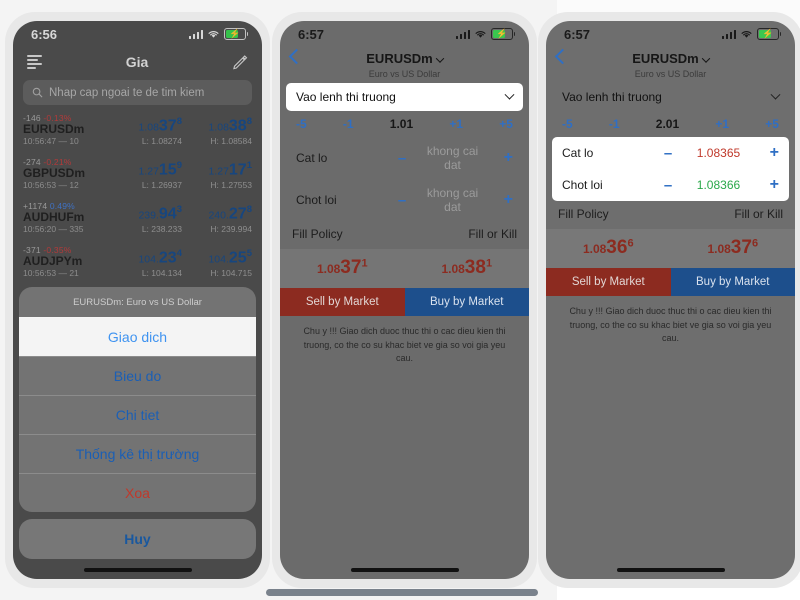  What do you see at coordinates (186, 175) in the screenshot?
I see `quote-prices: 1.27159 L: 1.26937 1.27171 H: 1.27553` at bounding box center [186, 175].